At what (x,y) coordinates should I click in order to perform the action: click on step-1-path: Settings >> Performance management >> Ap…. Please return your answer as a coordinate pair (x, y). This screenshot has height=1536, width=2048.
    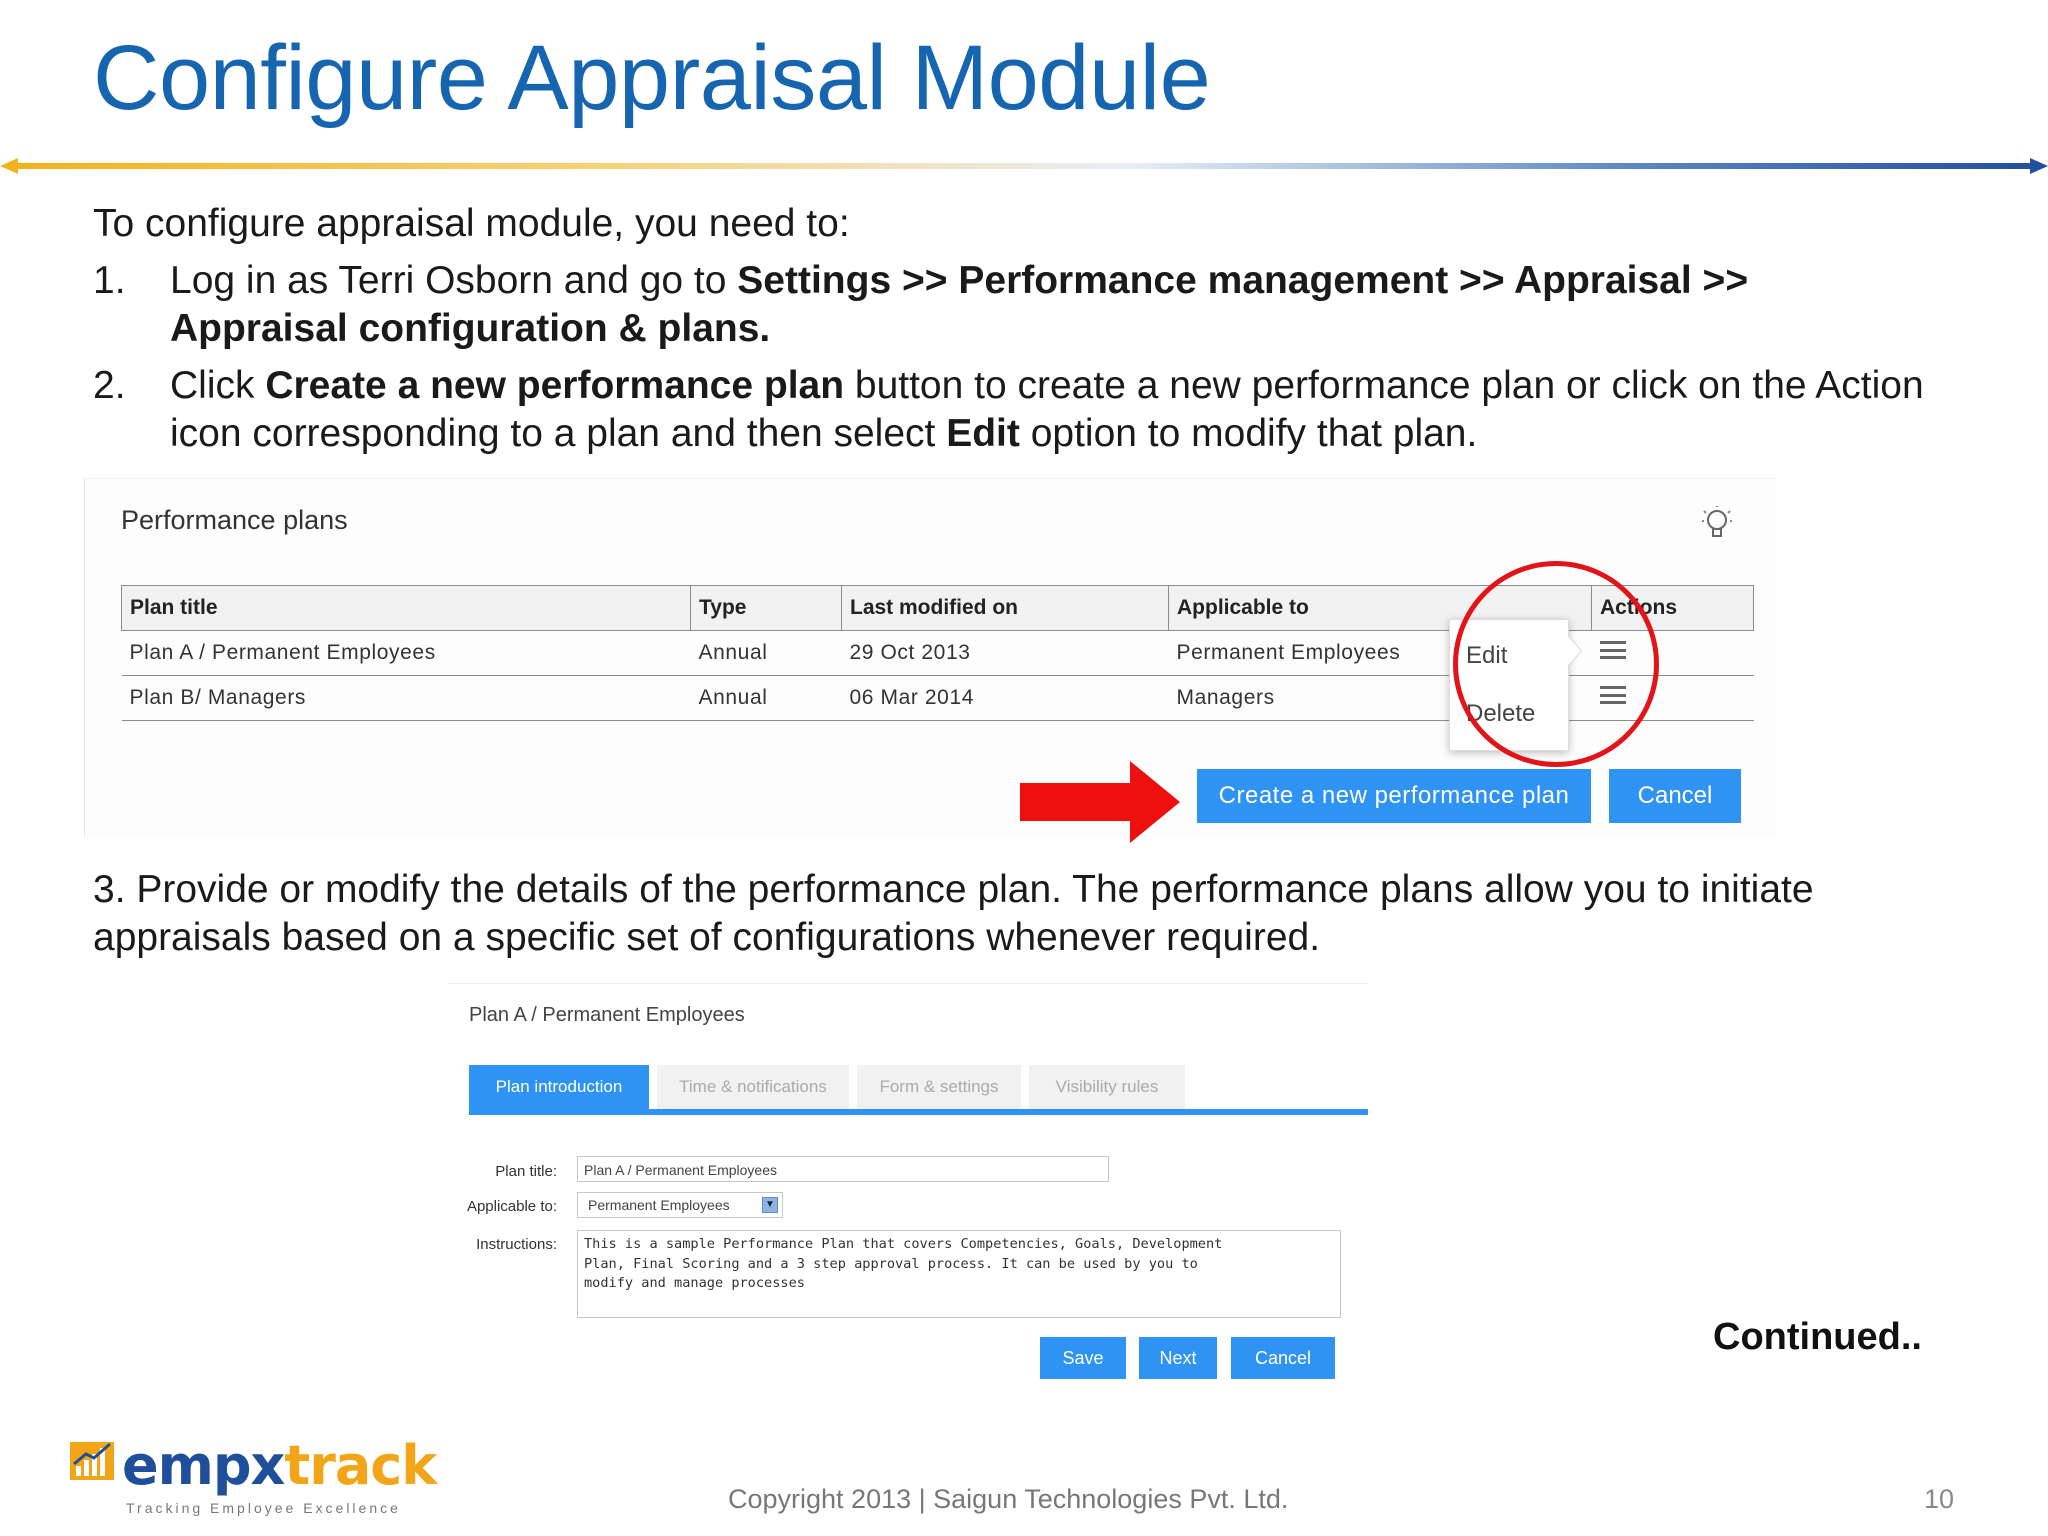
    Looking at the image, I should click on (1243, 280).